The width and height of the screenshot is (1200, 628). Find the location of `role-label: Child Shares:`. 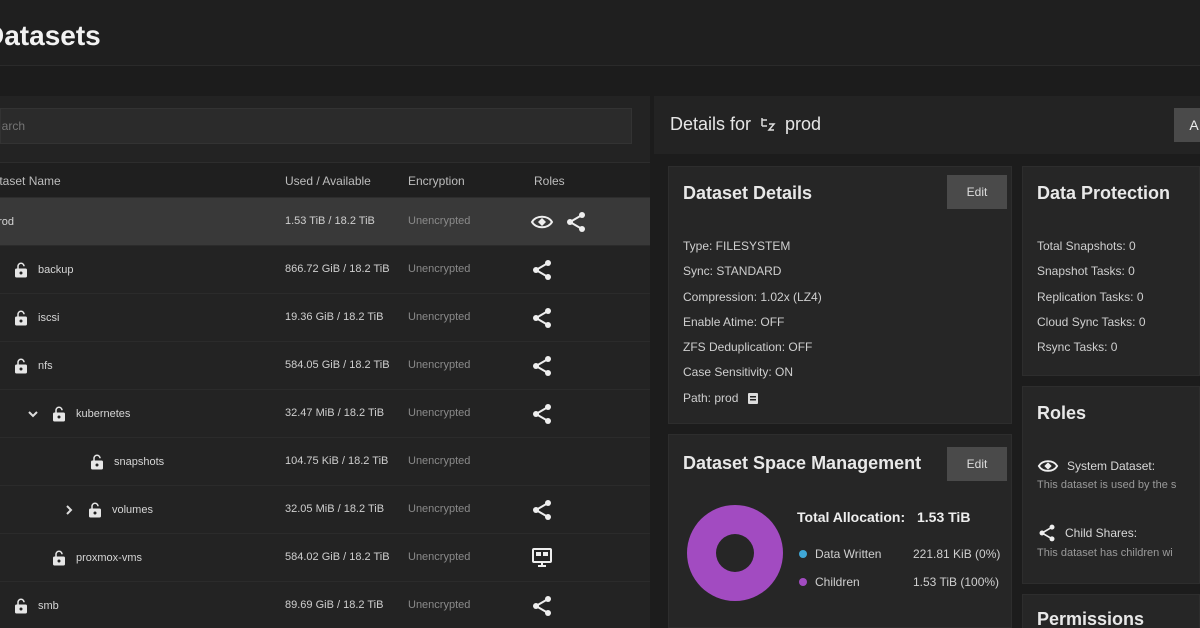

role-label: Child Shares: is located at coordinates (1101, 533).